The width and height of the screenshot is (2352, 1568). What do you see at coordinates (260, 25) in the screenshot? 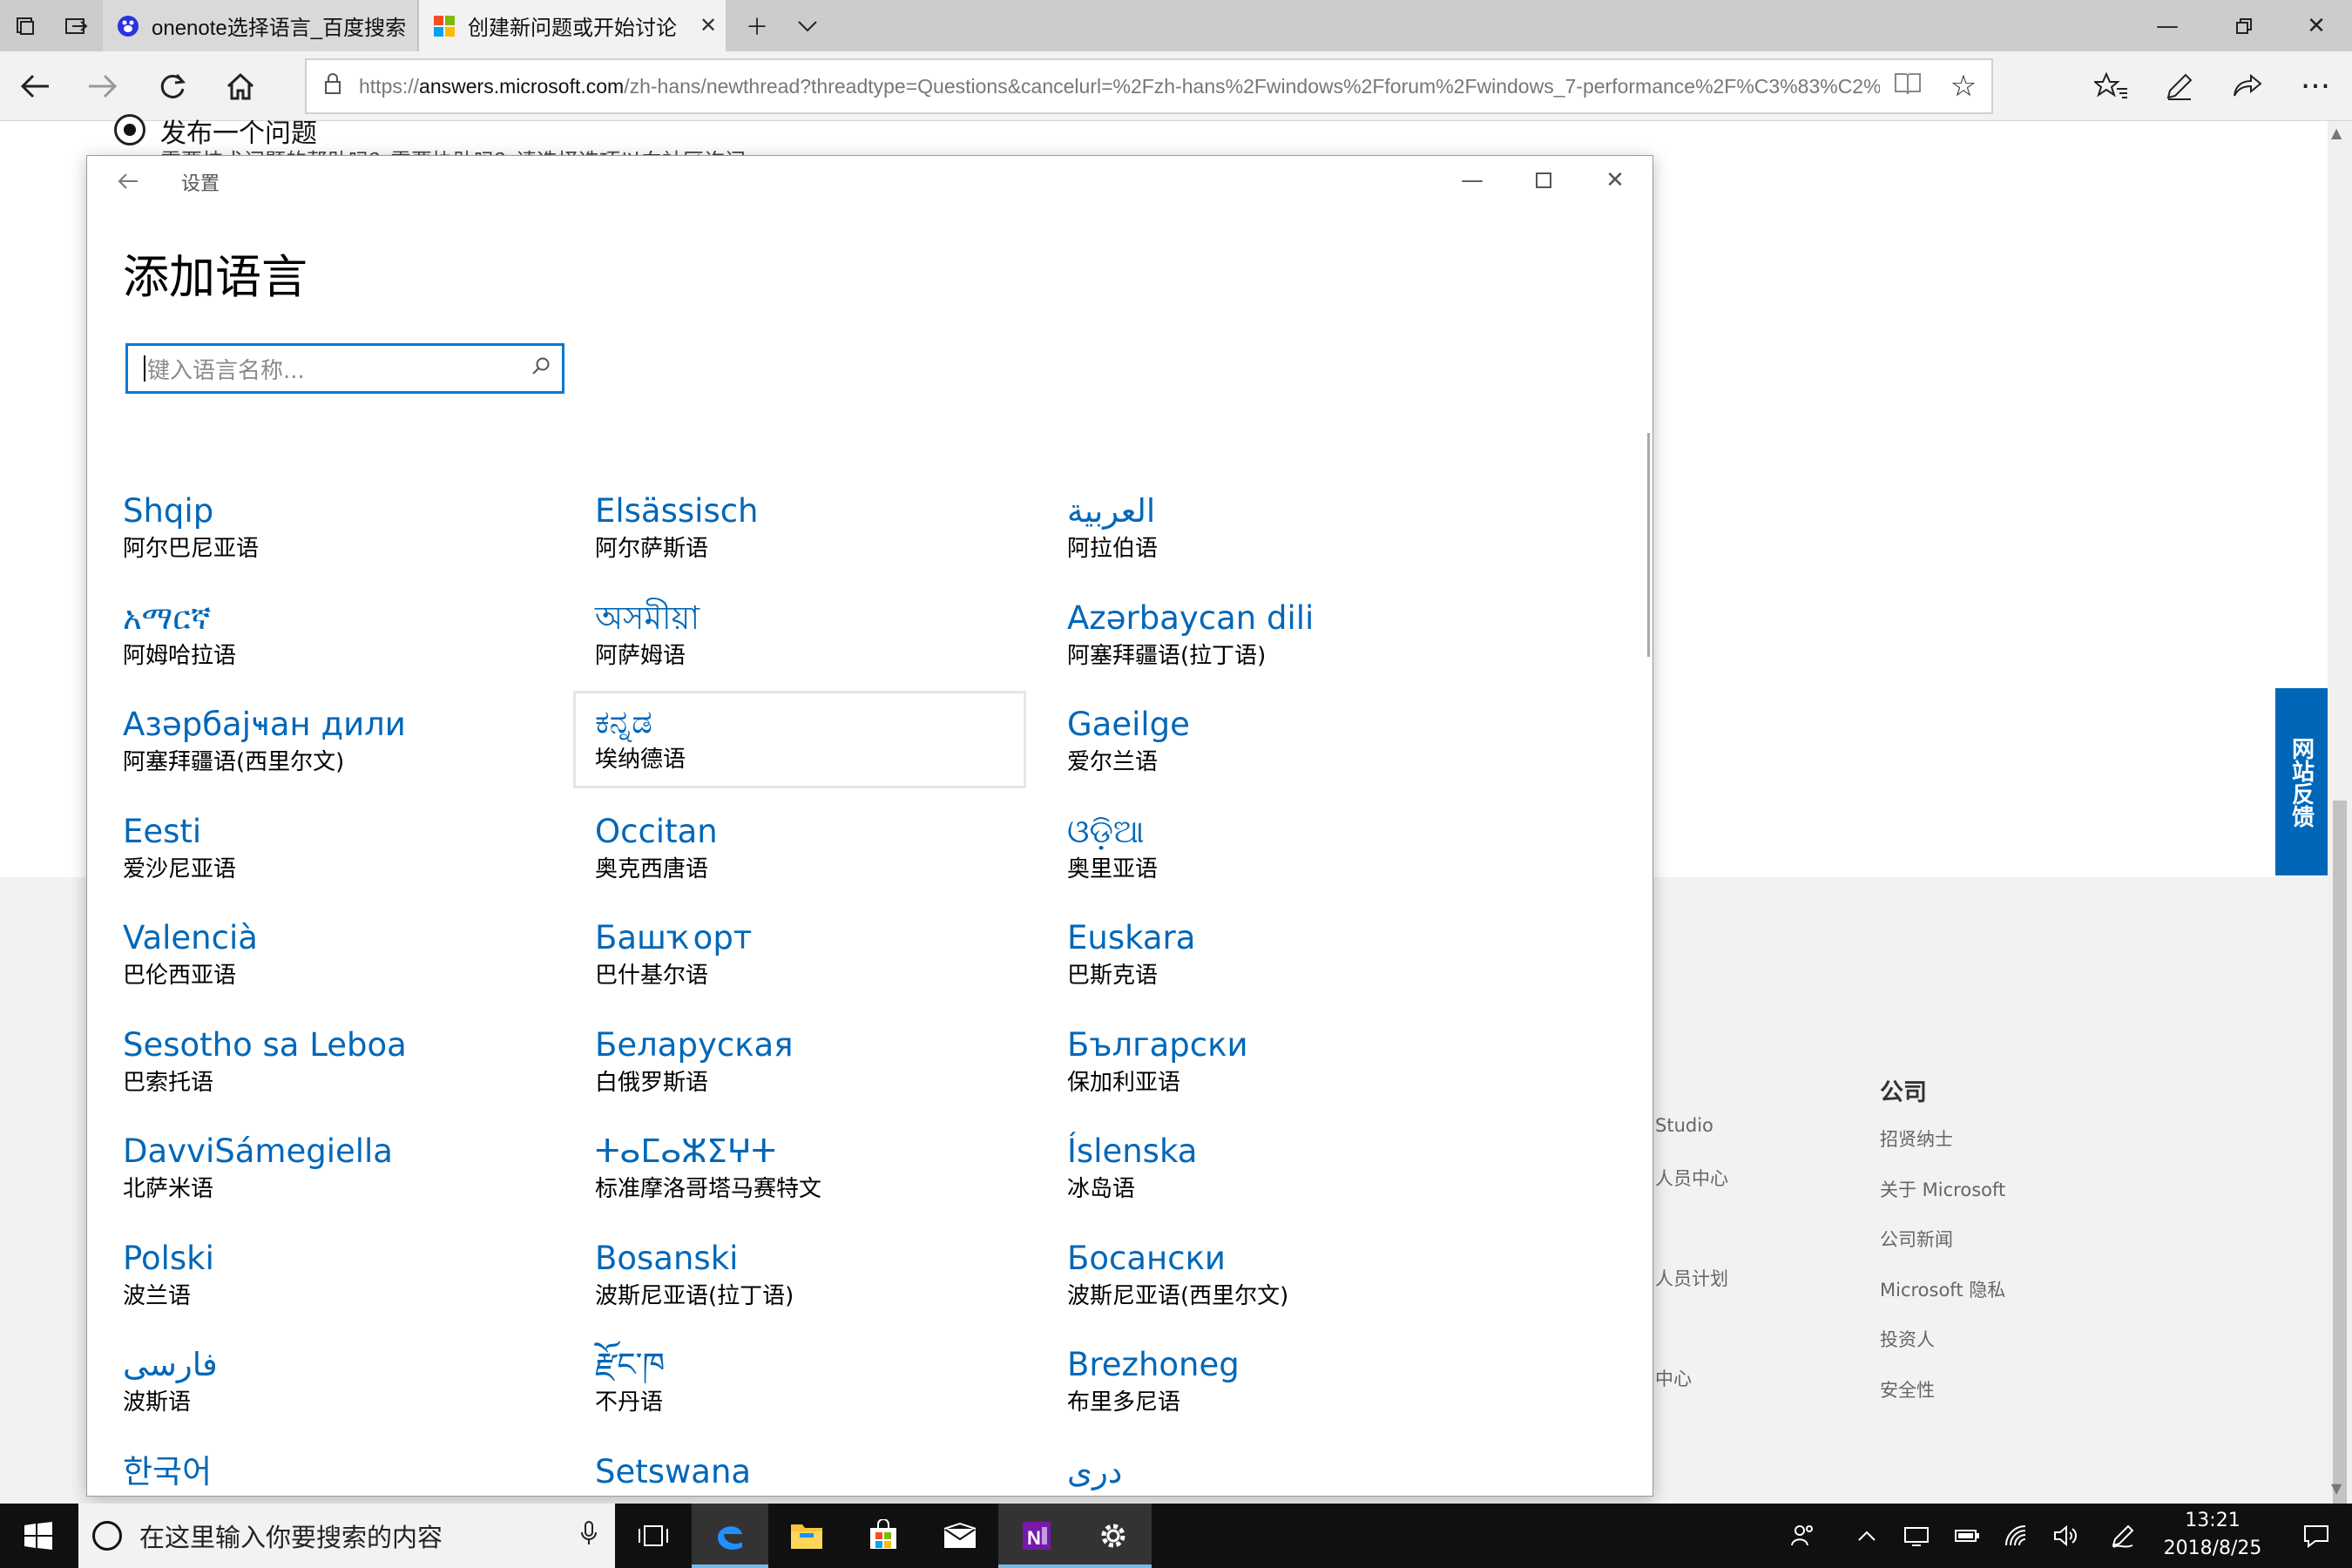
I see `tab-baidu-search: onenote选择语言_百度搜索` at bounding box center [260, 25].